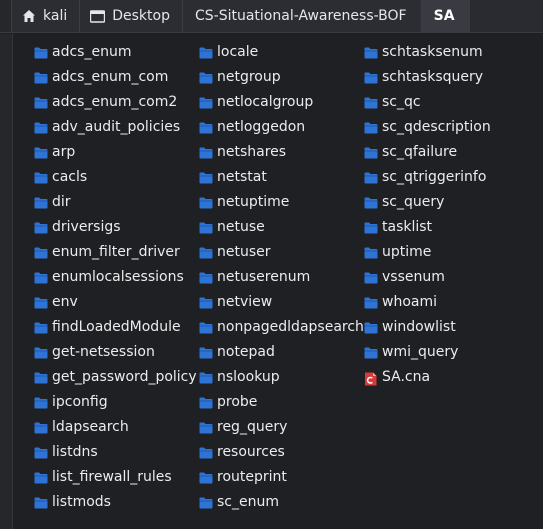  Describe the element at coordinates (281, 77) in the screenshot. I see `folder-item: netgroup` at that location.